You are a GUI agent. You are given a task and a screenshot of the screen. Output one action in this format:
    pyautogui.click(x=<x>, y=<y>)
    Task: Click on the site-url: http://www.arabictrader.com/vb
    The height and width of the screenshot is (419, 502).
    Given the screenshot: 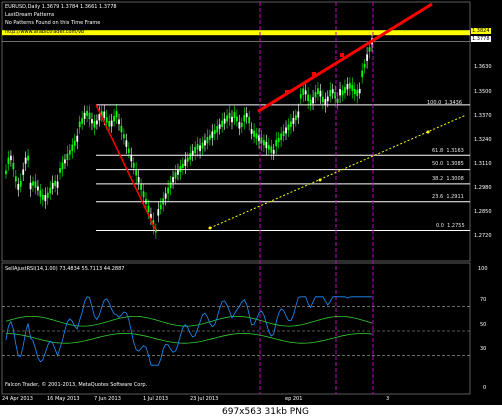 What is the action you would take?
    pyautogui.click(x=44, y=32)
    